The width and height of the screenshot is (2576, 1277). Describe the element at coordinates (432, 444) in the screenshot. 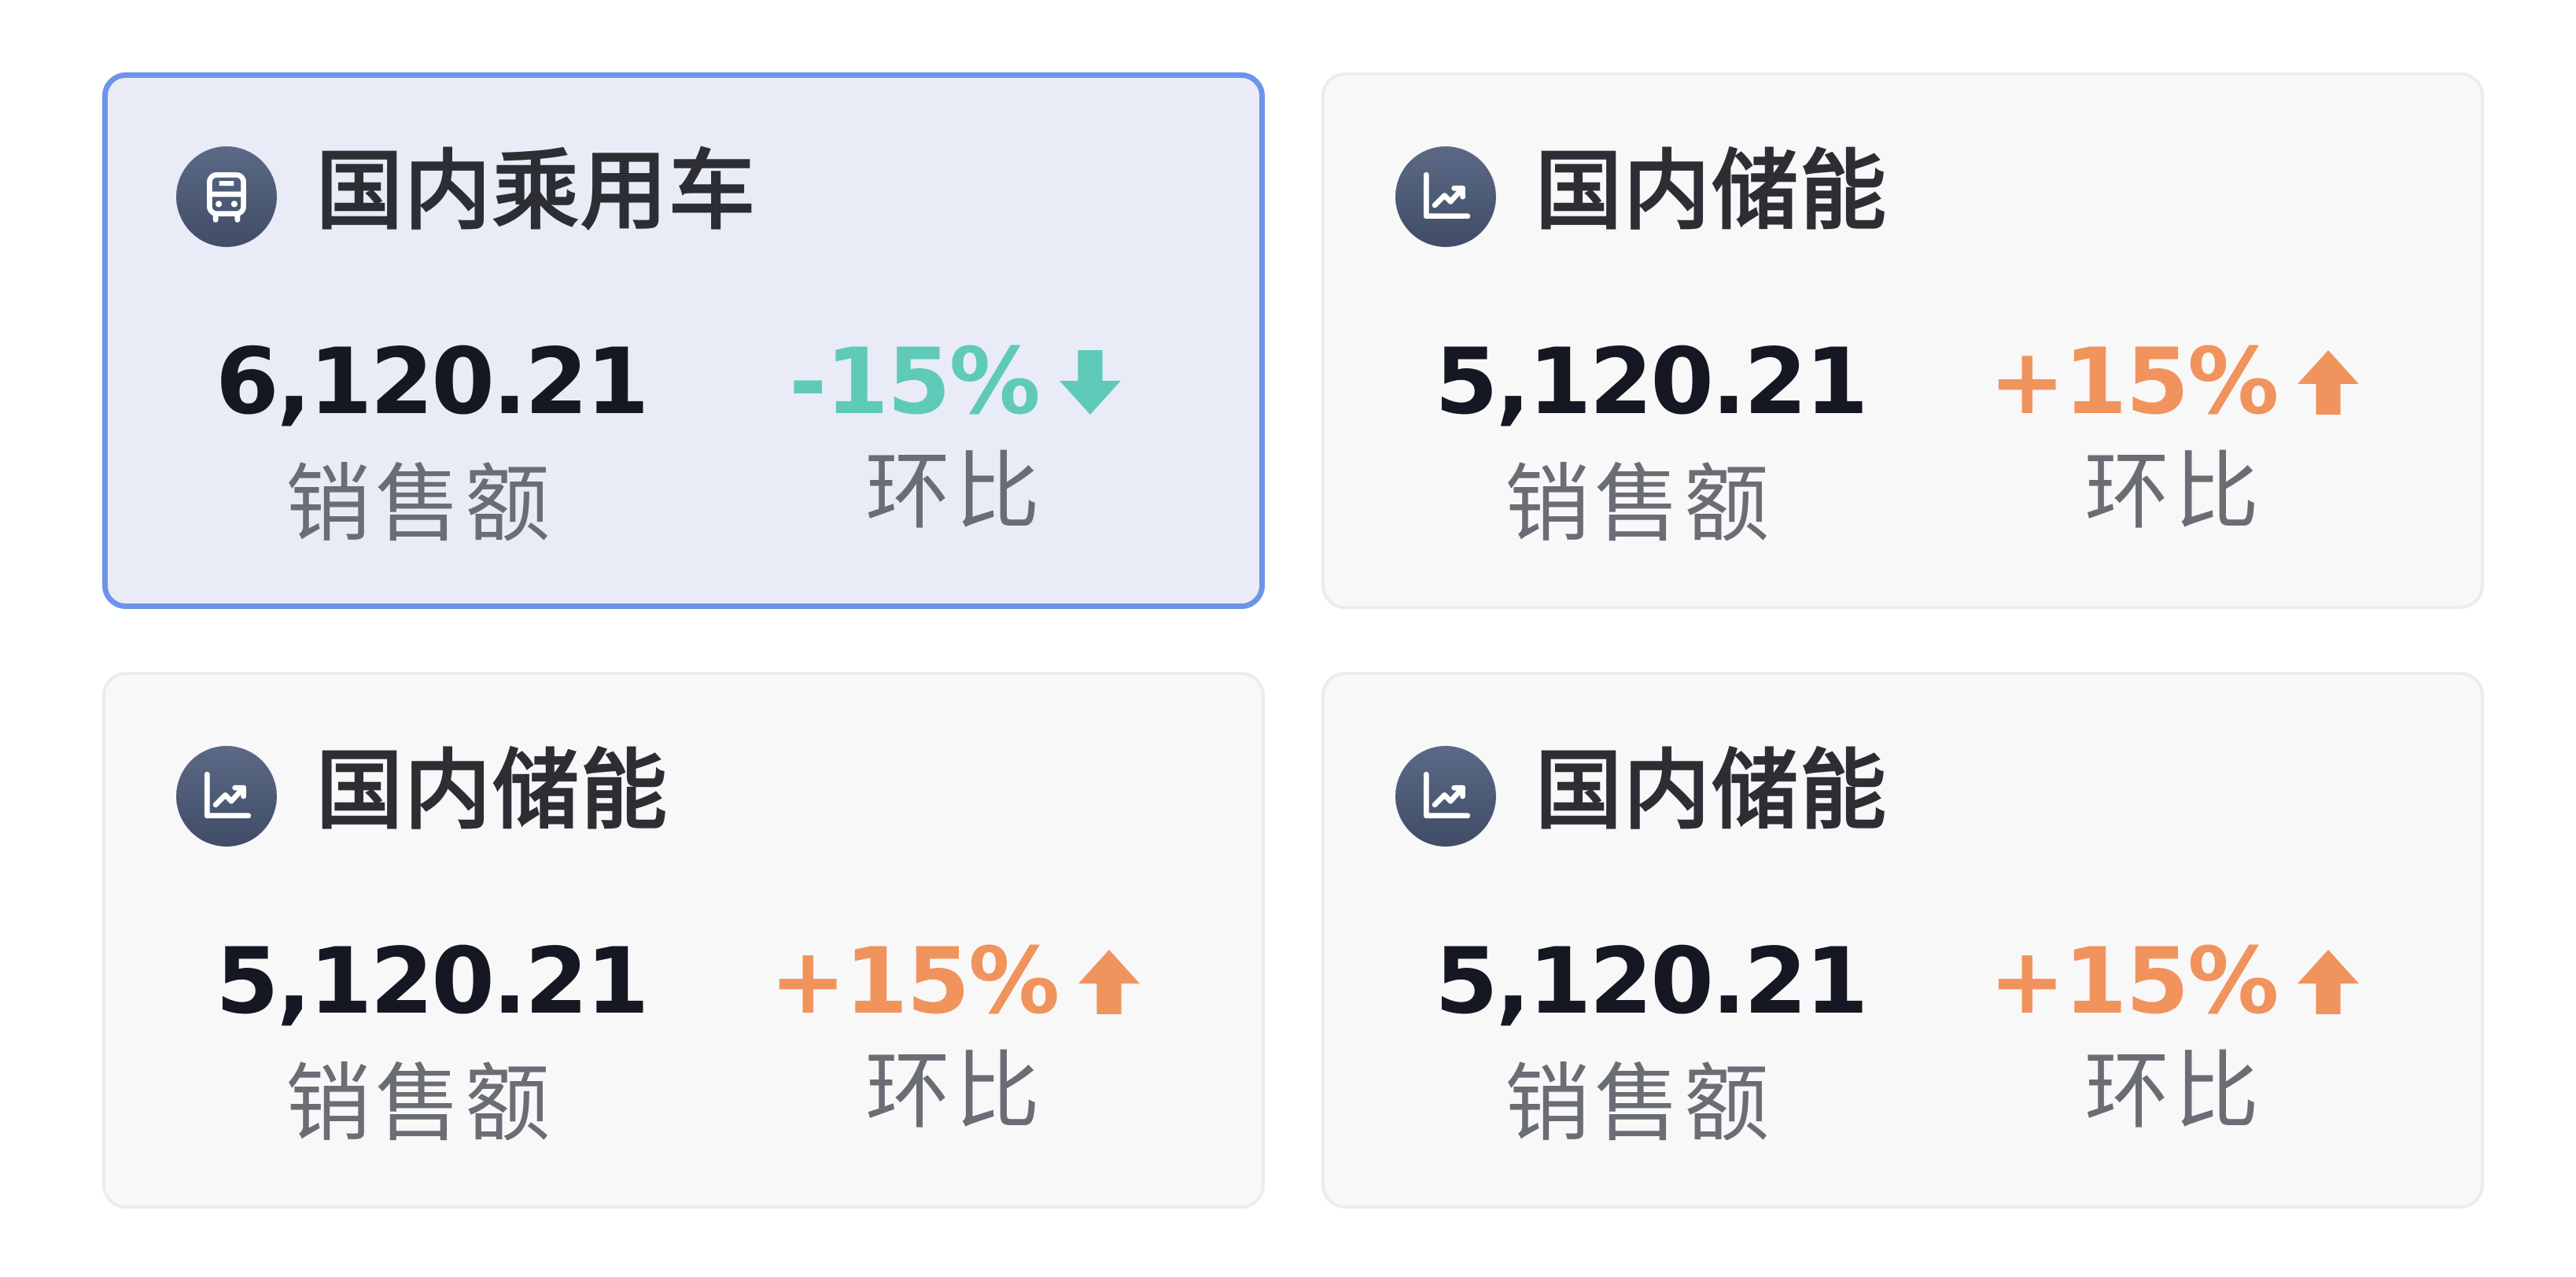

I see `sales-stat: 6,120.21 销售额` at that location.